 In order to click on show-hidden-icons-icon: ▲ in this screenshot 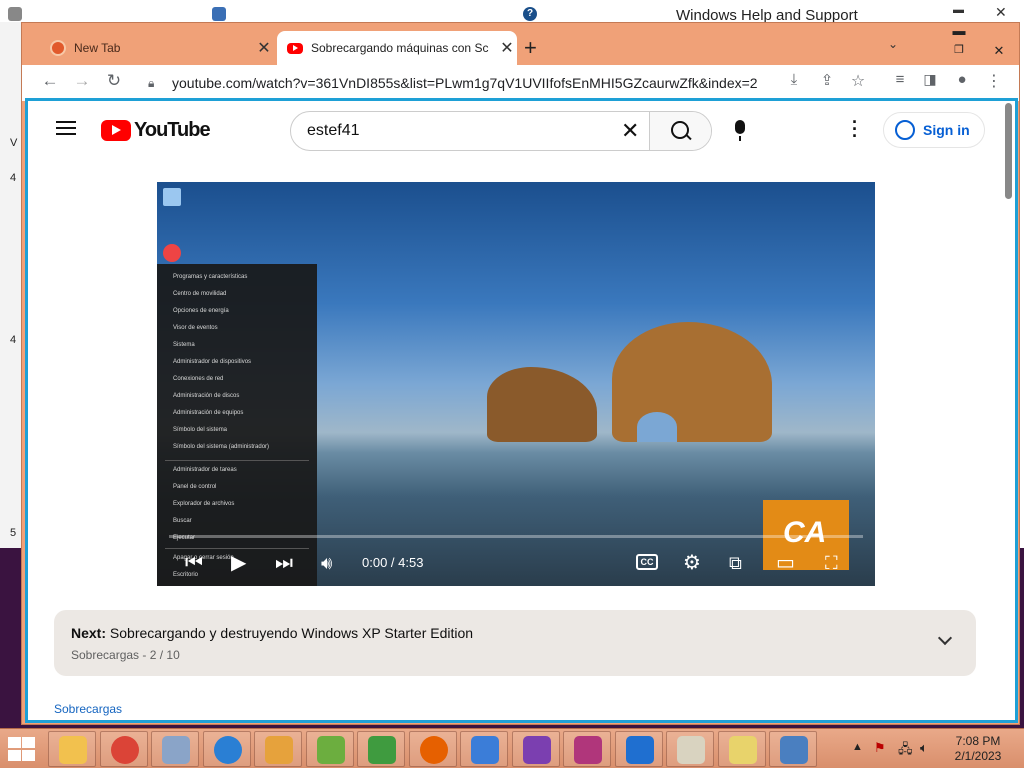, I will do `click(857, 747)`.